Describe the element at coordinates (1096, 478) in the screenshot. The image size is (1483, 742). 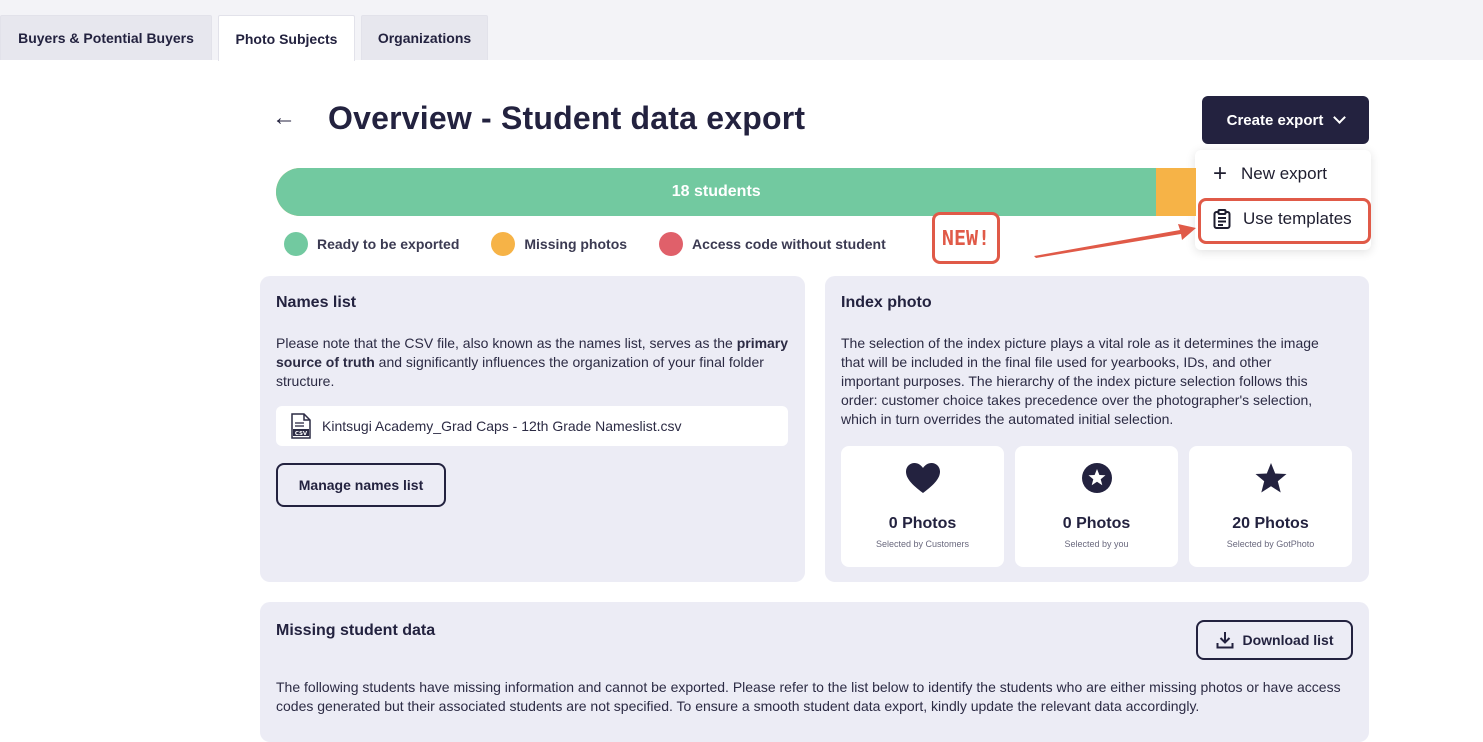
I see `star-circle-icon` at that location.